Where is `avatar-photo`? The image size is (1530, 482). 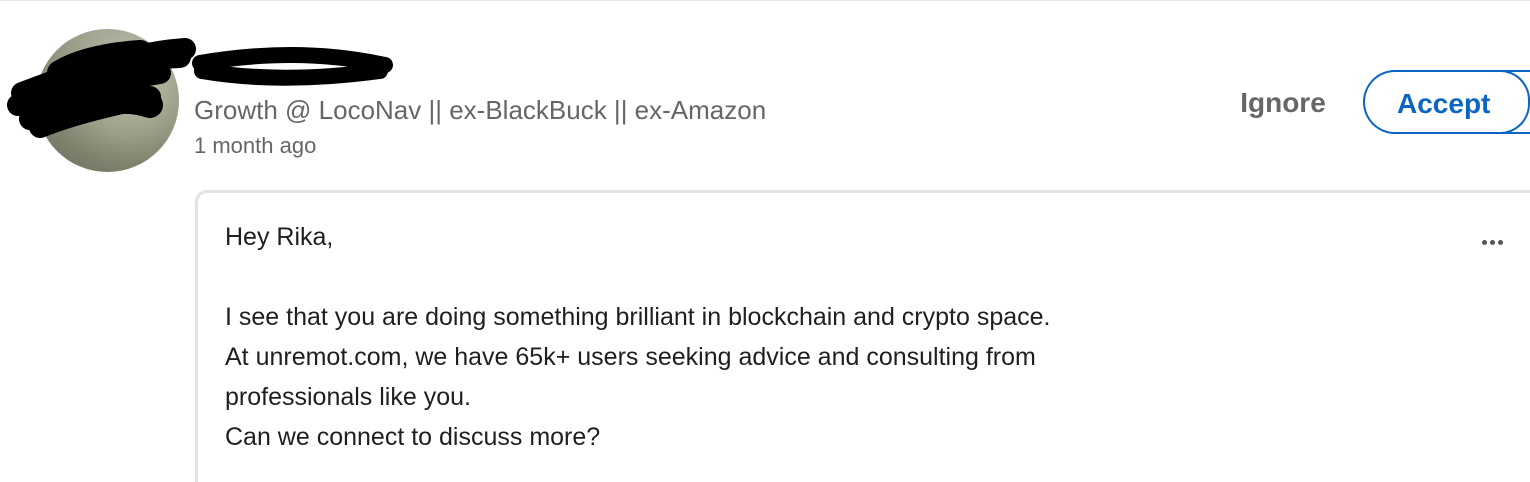 avatar-photo is located at coordinates (107, 100).